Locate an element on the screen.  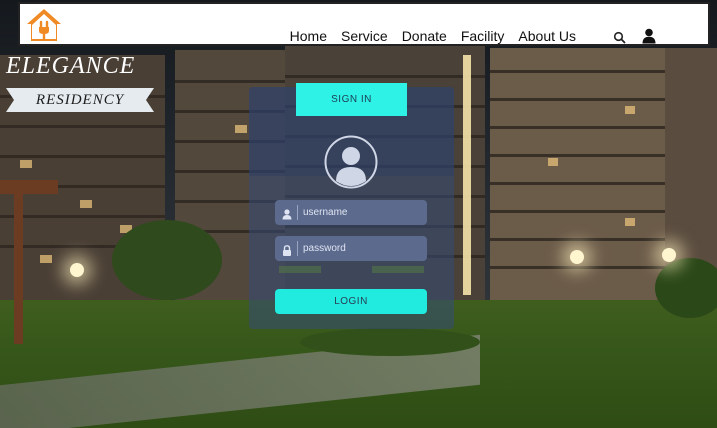
brand-subtitle: RESIDENCY is located at coordinates (80, 100).